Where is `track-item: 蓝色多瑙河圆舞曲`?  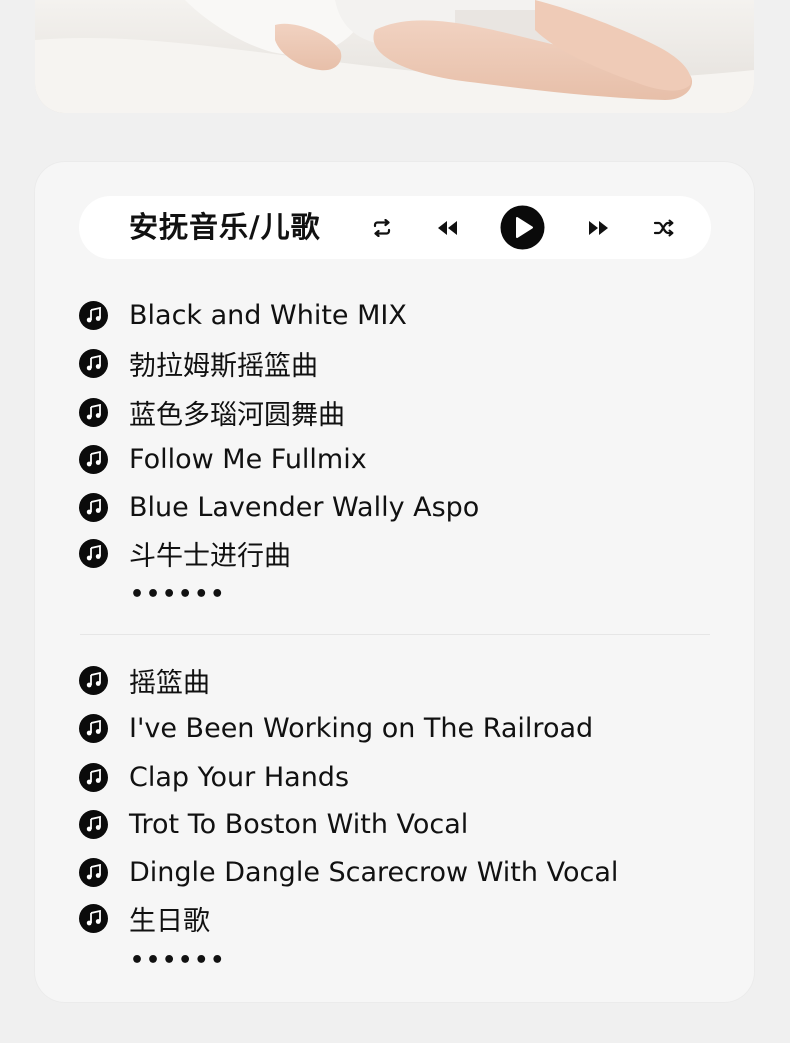
track-item: 蓝色多瑙河圆舞曲 is located at coordinates (212, 412).